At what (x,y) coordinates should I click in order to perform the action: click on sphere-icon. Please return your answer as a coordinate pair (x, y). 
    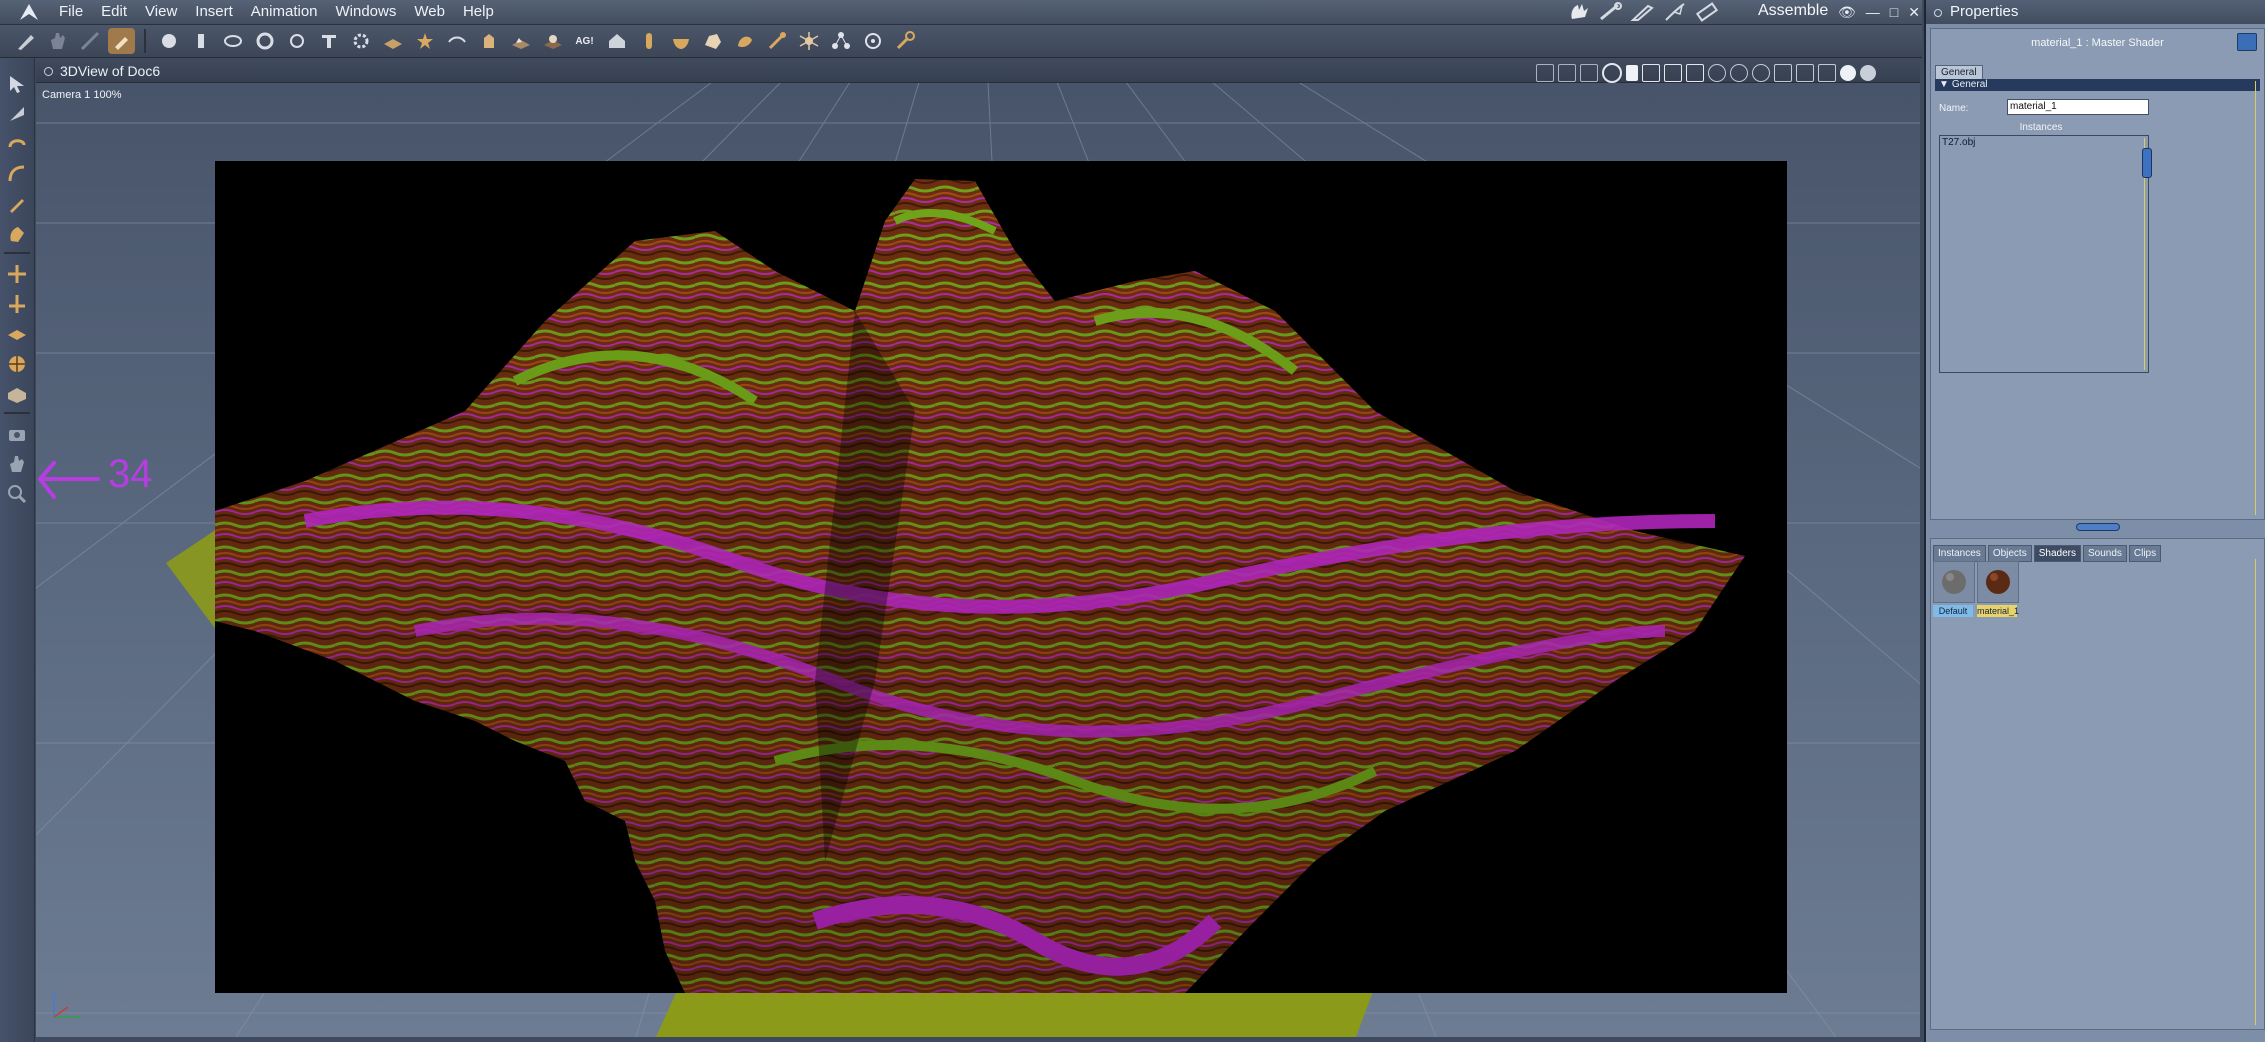
    Looking at the image, I should click on (168, 41).